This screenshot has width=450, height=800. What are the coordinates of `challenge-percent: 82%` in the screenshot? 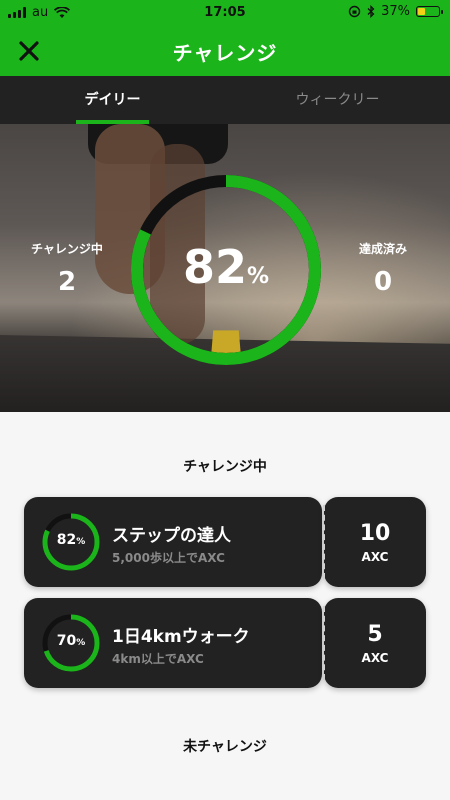 It's located at (71, 540).